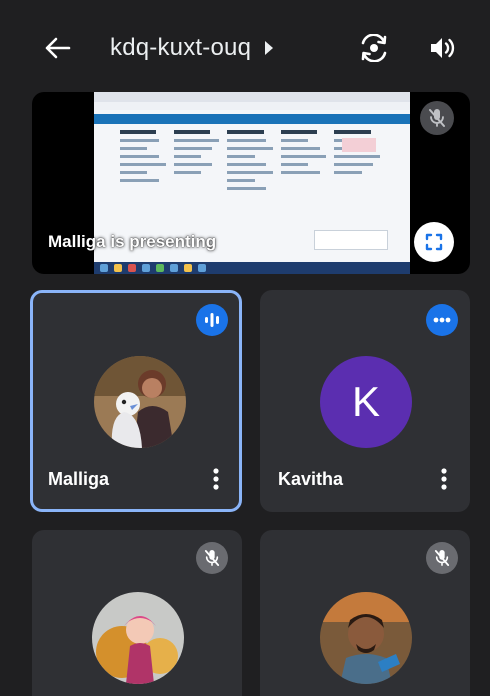 The height and width of the screenshot is (696, 490). I want to click on participant-name: Kavitha, so click(311, 479).